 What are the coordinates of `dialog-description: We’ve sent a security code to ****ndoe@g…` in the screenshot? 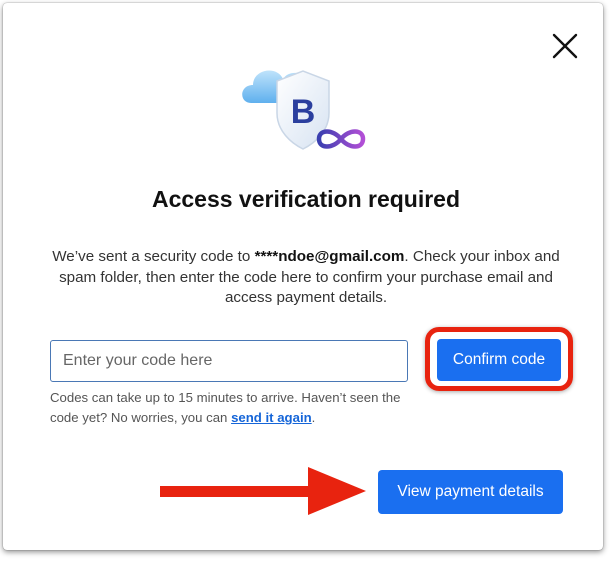 It's located at (306, 278).